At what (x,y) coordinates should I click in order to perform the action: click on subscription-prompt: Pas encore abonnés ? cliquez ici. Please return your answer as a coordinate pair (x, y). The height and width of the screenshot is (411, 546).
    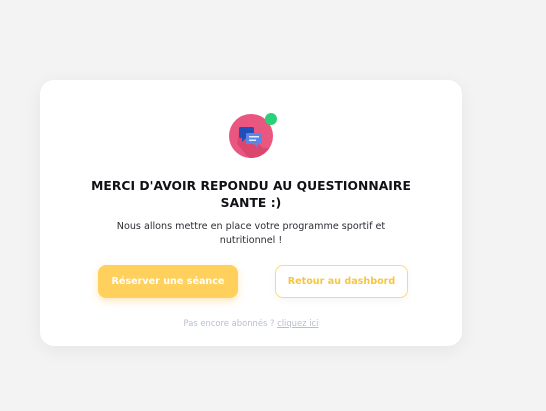
    Looking at the image, I should click on (251, 323).